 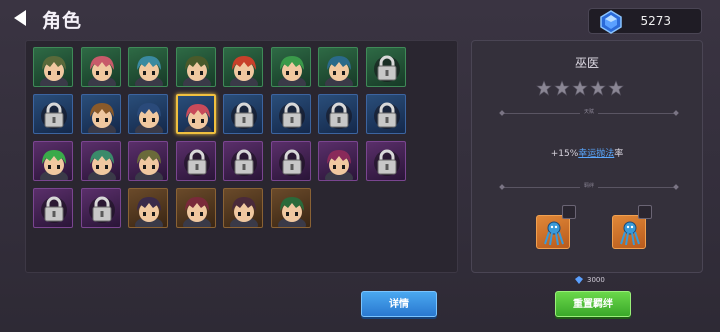 I want to click on talent-divider-label: 天赋, so click(x=589, y=111).